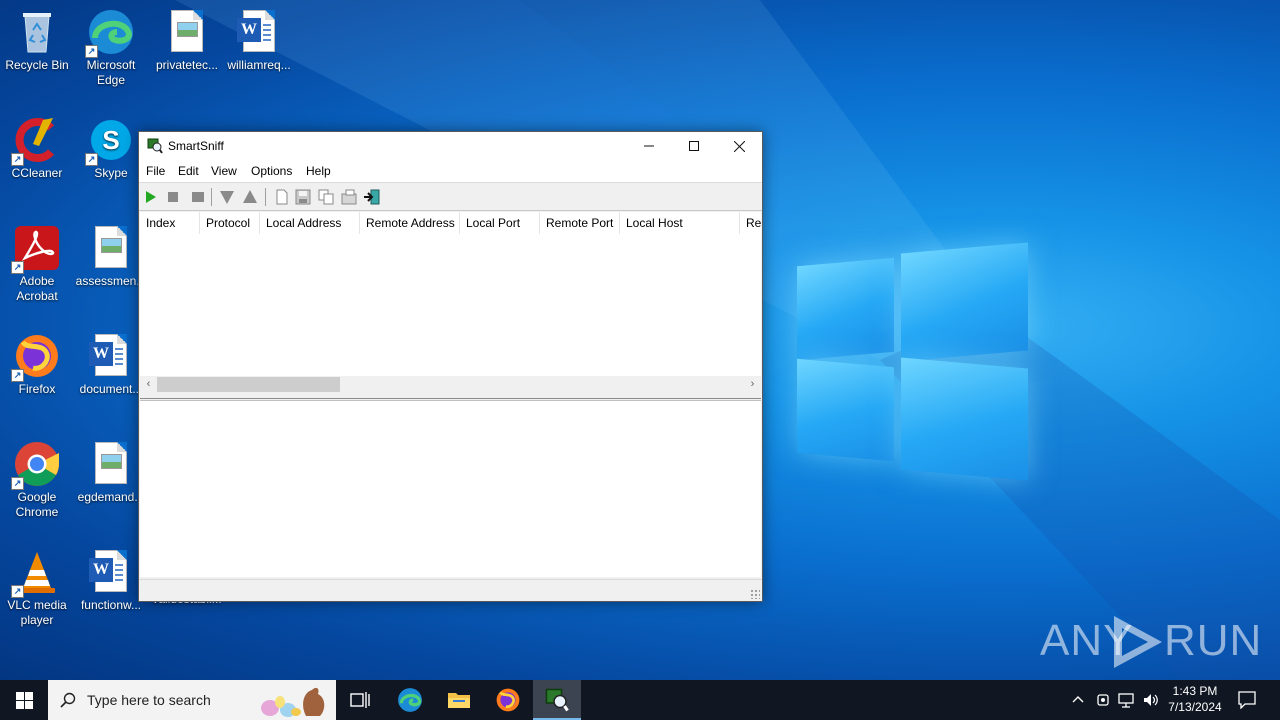 Image resolution: width=1280 pixels, height=720 pixels. Describe the element at coordinates (450, 396) in the screenshot. I see `pane-splitter` at that location.